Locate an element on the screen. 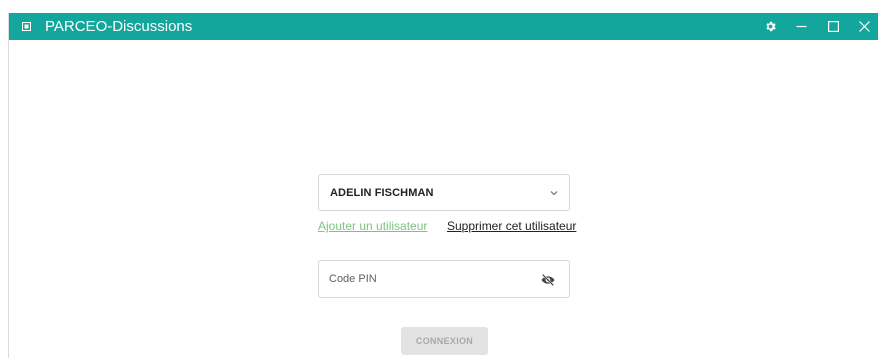 This screenshot has width=878, height=358. remove-user-link: Supprimer cet utilisateur is located at coordinates (511, 226).